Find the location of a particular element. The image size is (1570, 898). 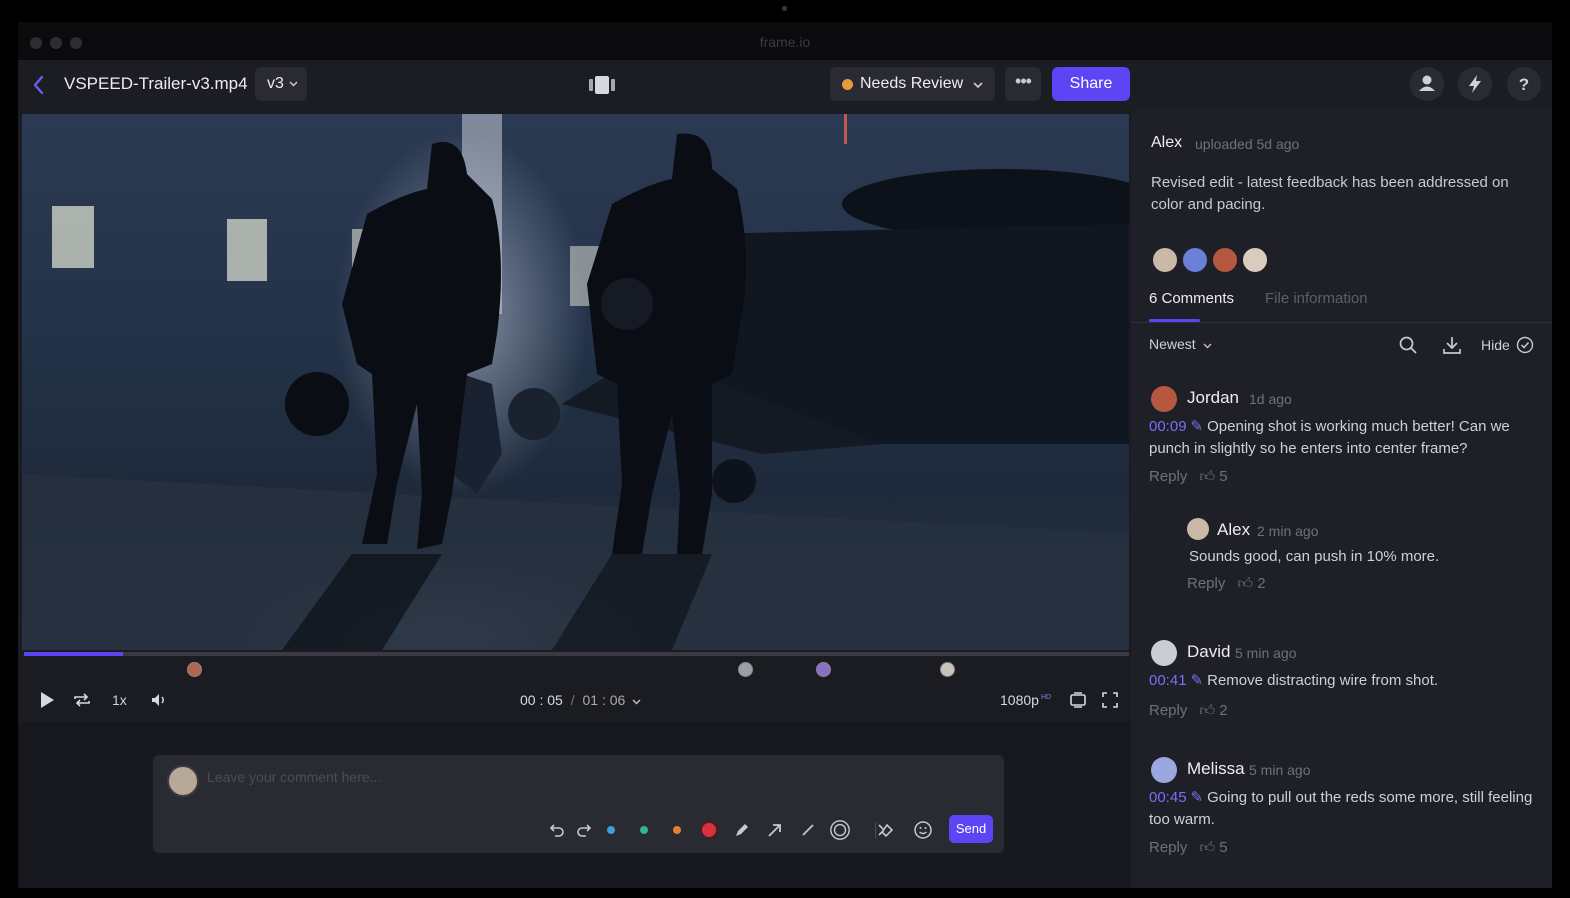

comment-time: 2 min ago is located at coordinates (1288, 531).